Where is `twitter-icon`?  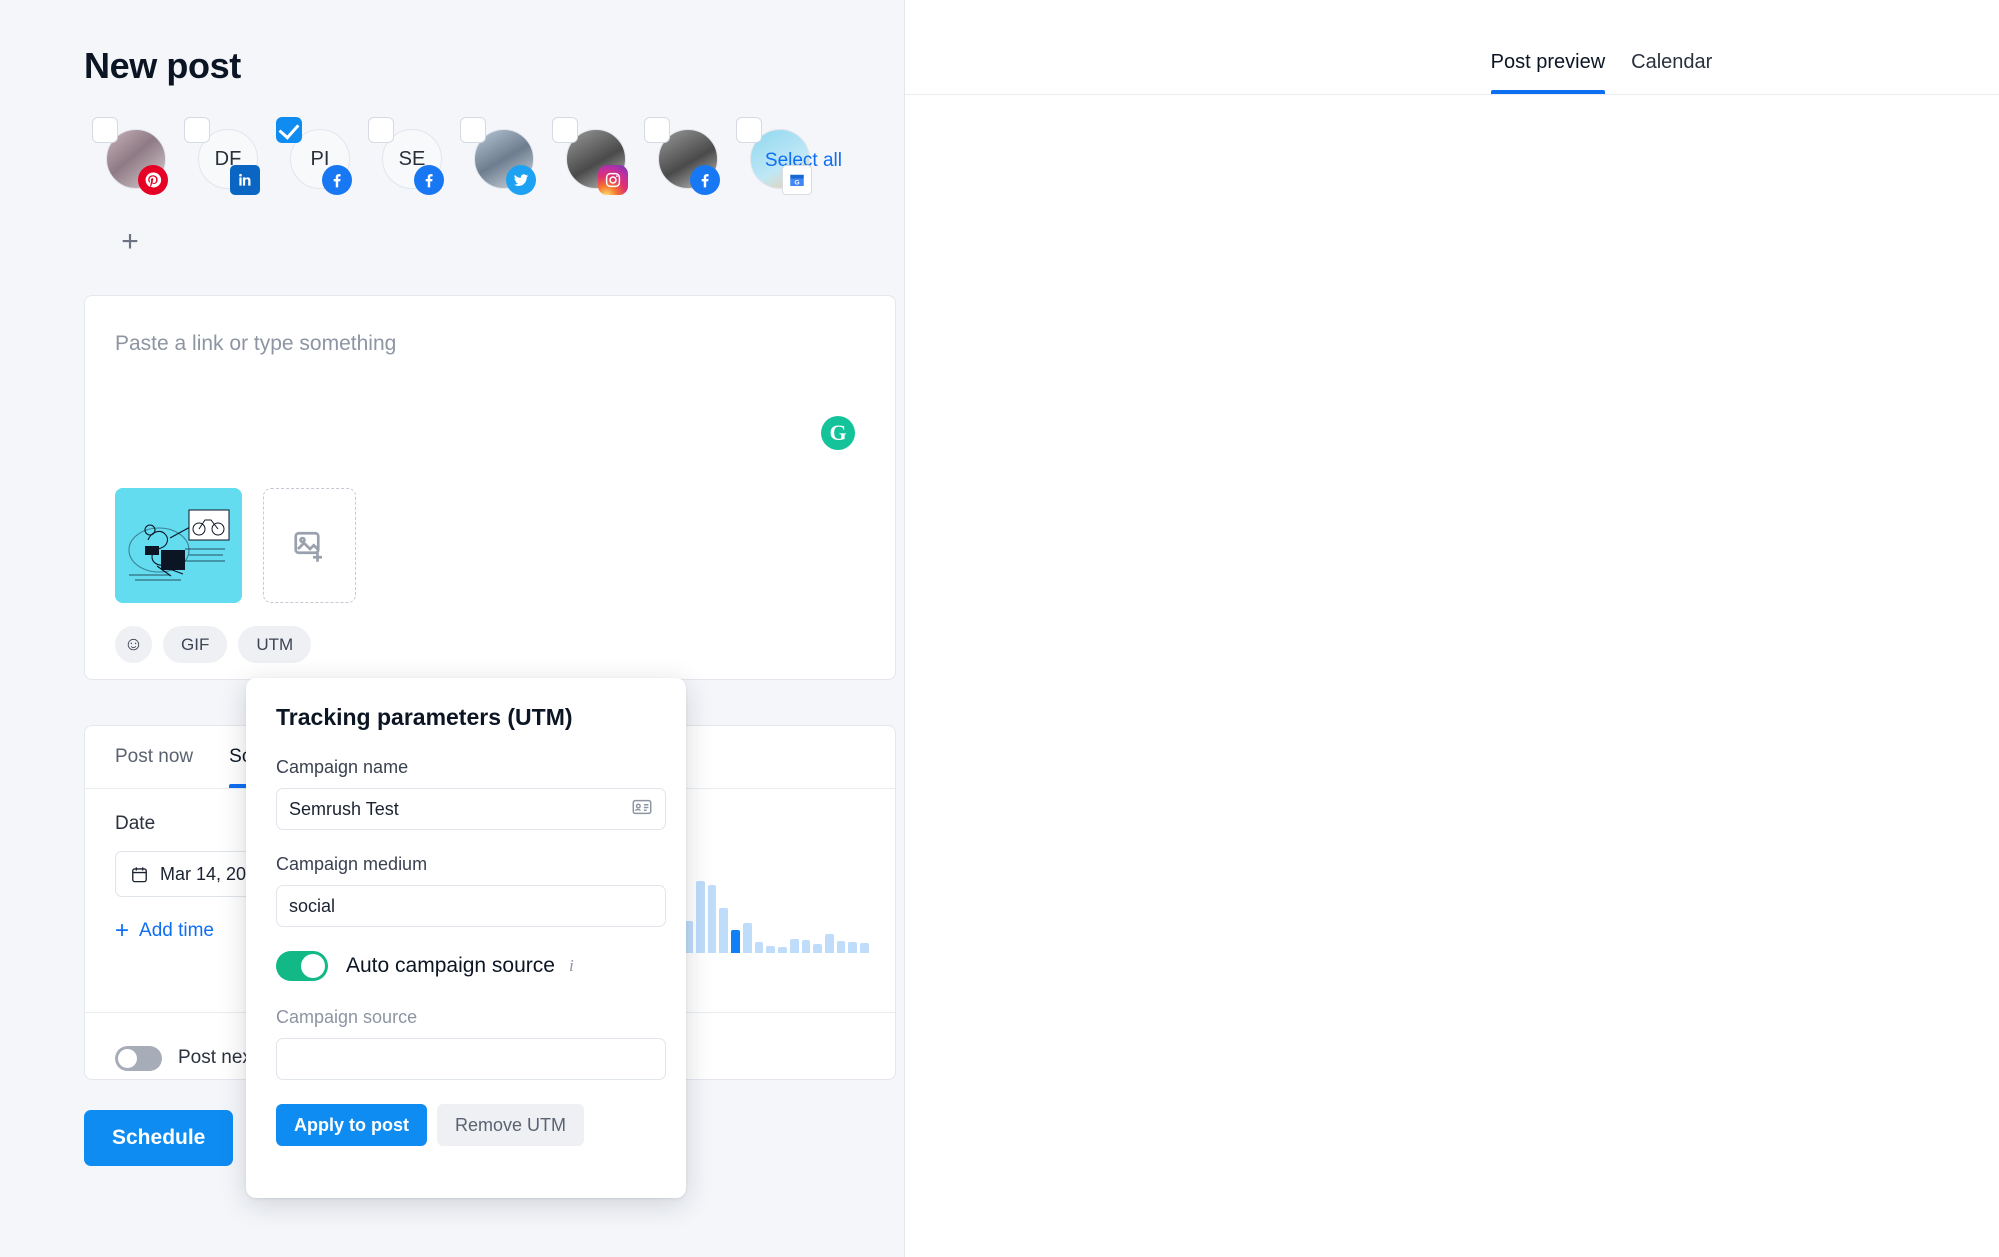 twitter-icon is located at coordinates (521, 180).